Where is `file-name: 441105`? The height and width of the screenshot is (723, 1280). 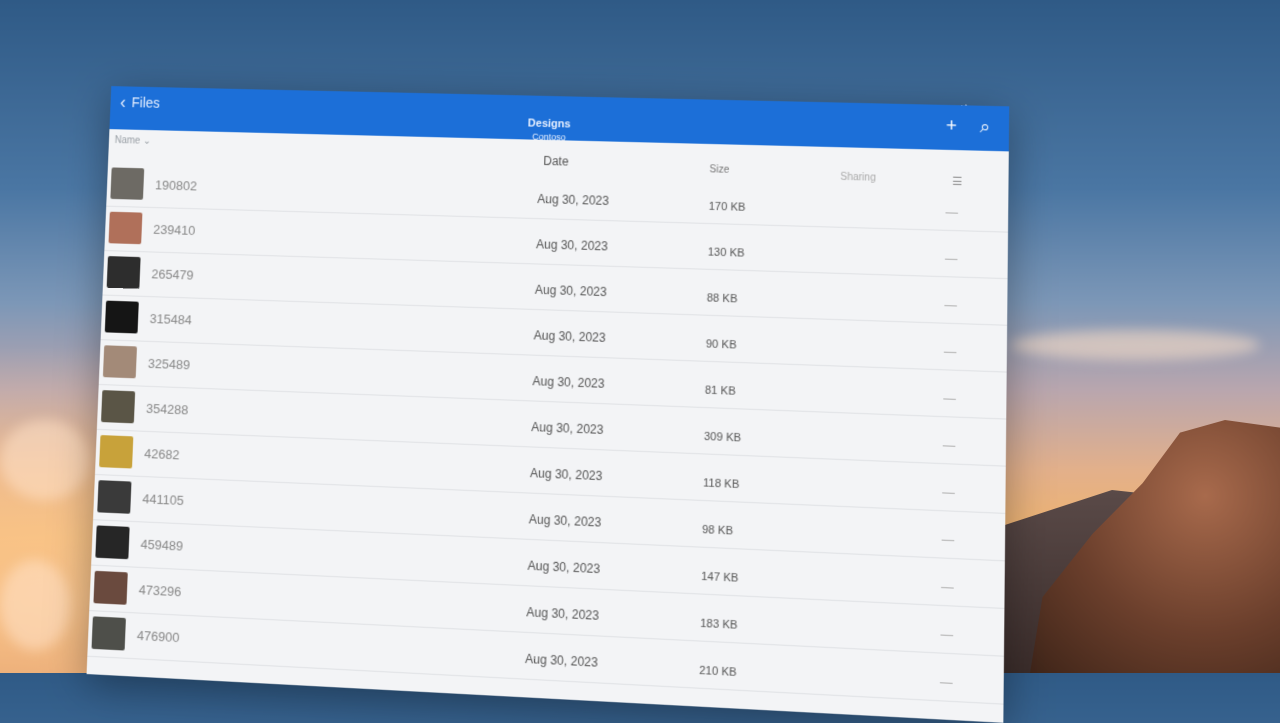 file-name: 441105 is located at coordinates (163, 499).